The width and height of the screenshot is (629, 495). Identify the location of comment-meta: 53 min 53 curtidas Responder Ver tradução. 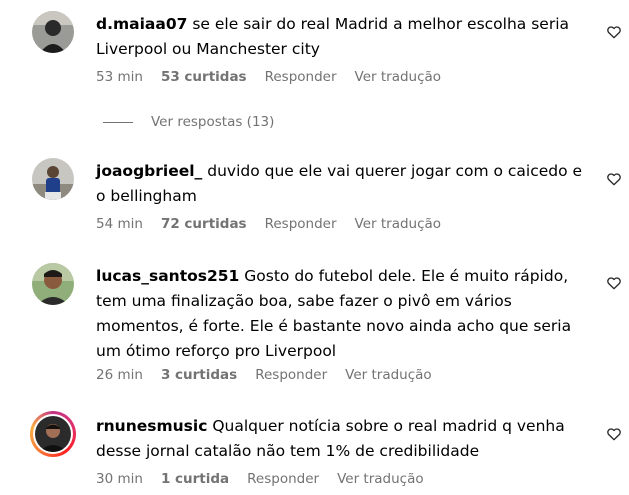
(277, 77).